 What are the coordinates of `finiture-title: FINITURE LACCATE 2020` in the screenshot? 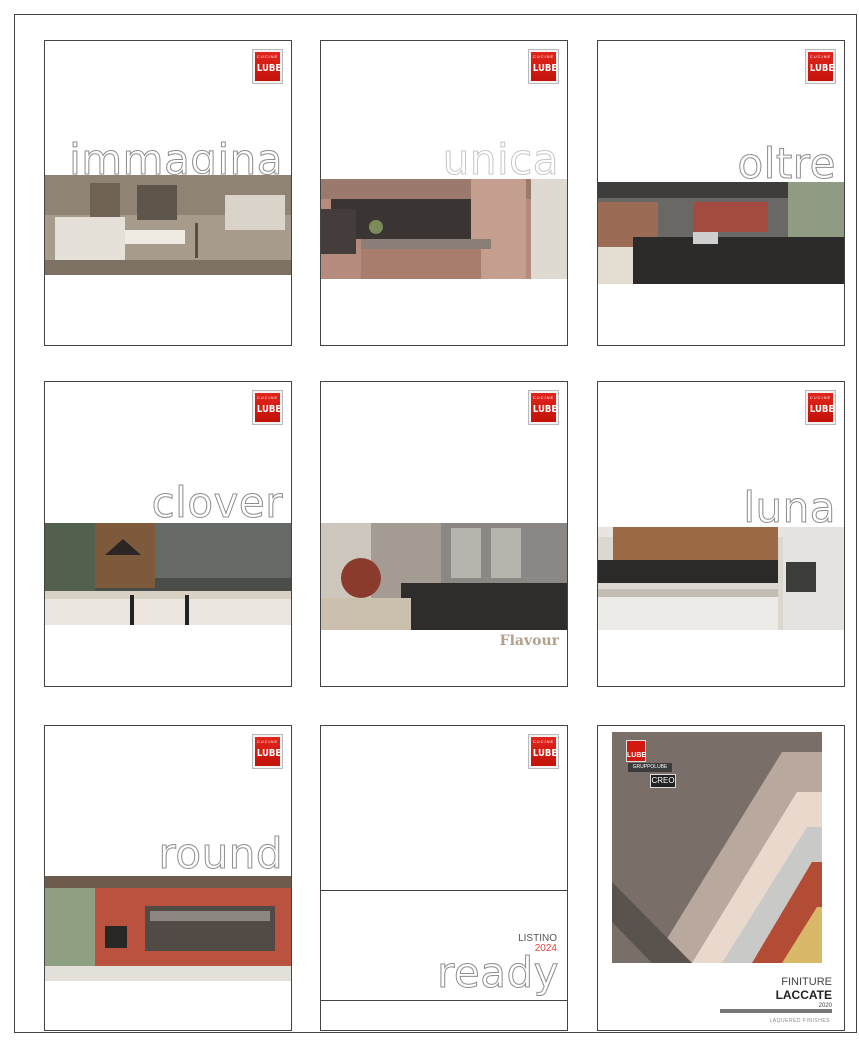 It's located at (804, 993).